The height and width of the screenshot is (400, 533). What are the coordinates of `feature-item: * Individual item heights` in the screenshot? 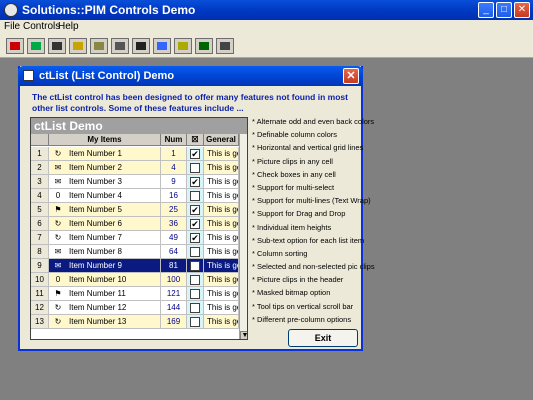 It's located at (292, 227).